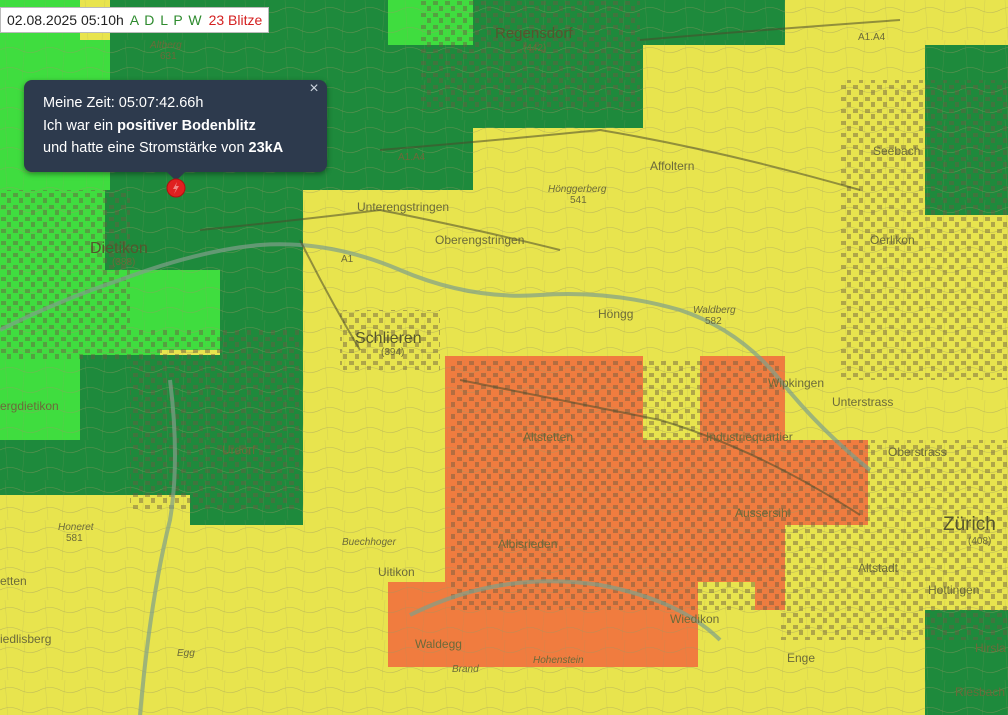 This screenshot has height=715, width=1008. What do you see at coordinates (980, 692) in the screenshot?
I see `label-riesbach: Riesbach` at bounding box center [980, 692].